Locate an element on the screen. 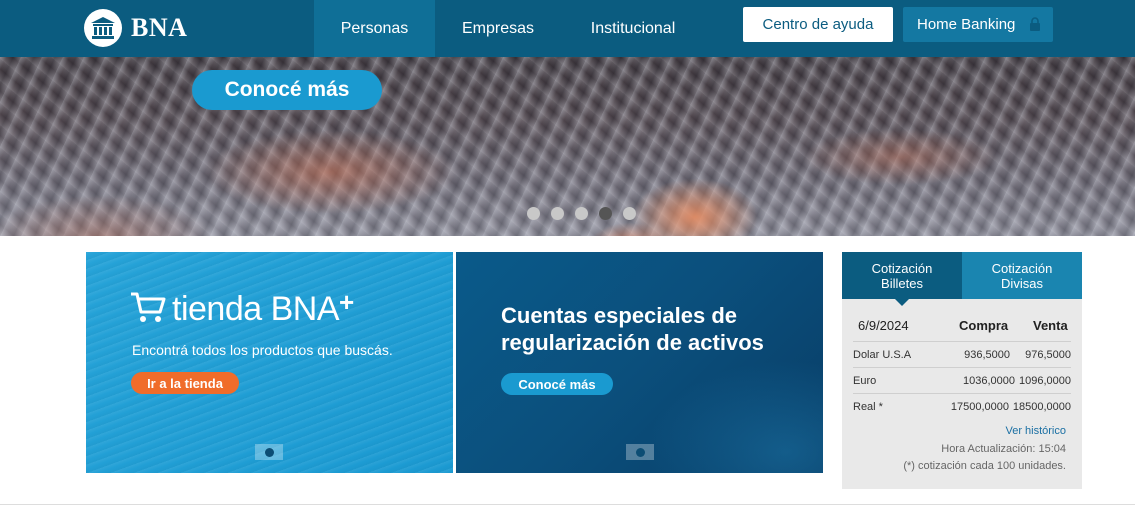 This screenshot has width=1135, height=522. cotizacion-date: 6/9/2024 is located at coordinates (883, 325).